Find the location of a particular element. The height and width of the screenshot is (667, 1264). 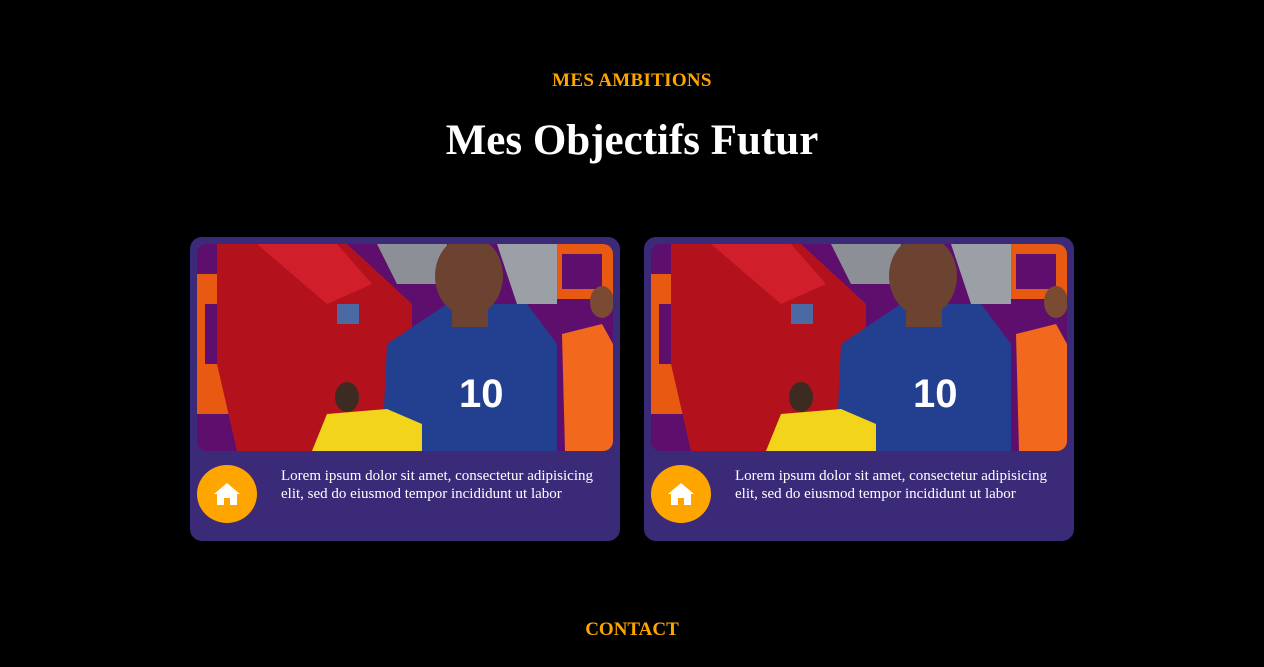

section-eyebrow: MES AMBITIONS is located at coordinates (632, 80).